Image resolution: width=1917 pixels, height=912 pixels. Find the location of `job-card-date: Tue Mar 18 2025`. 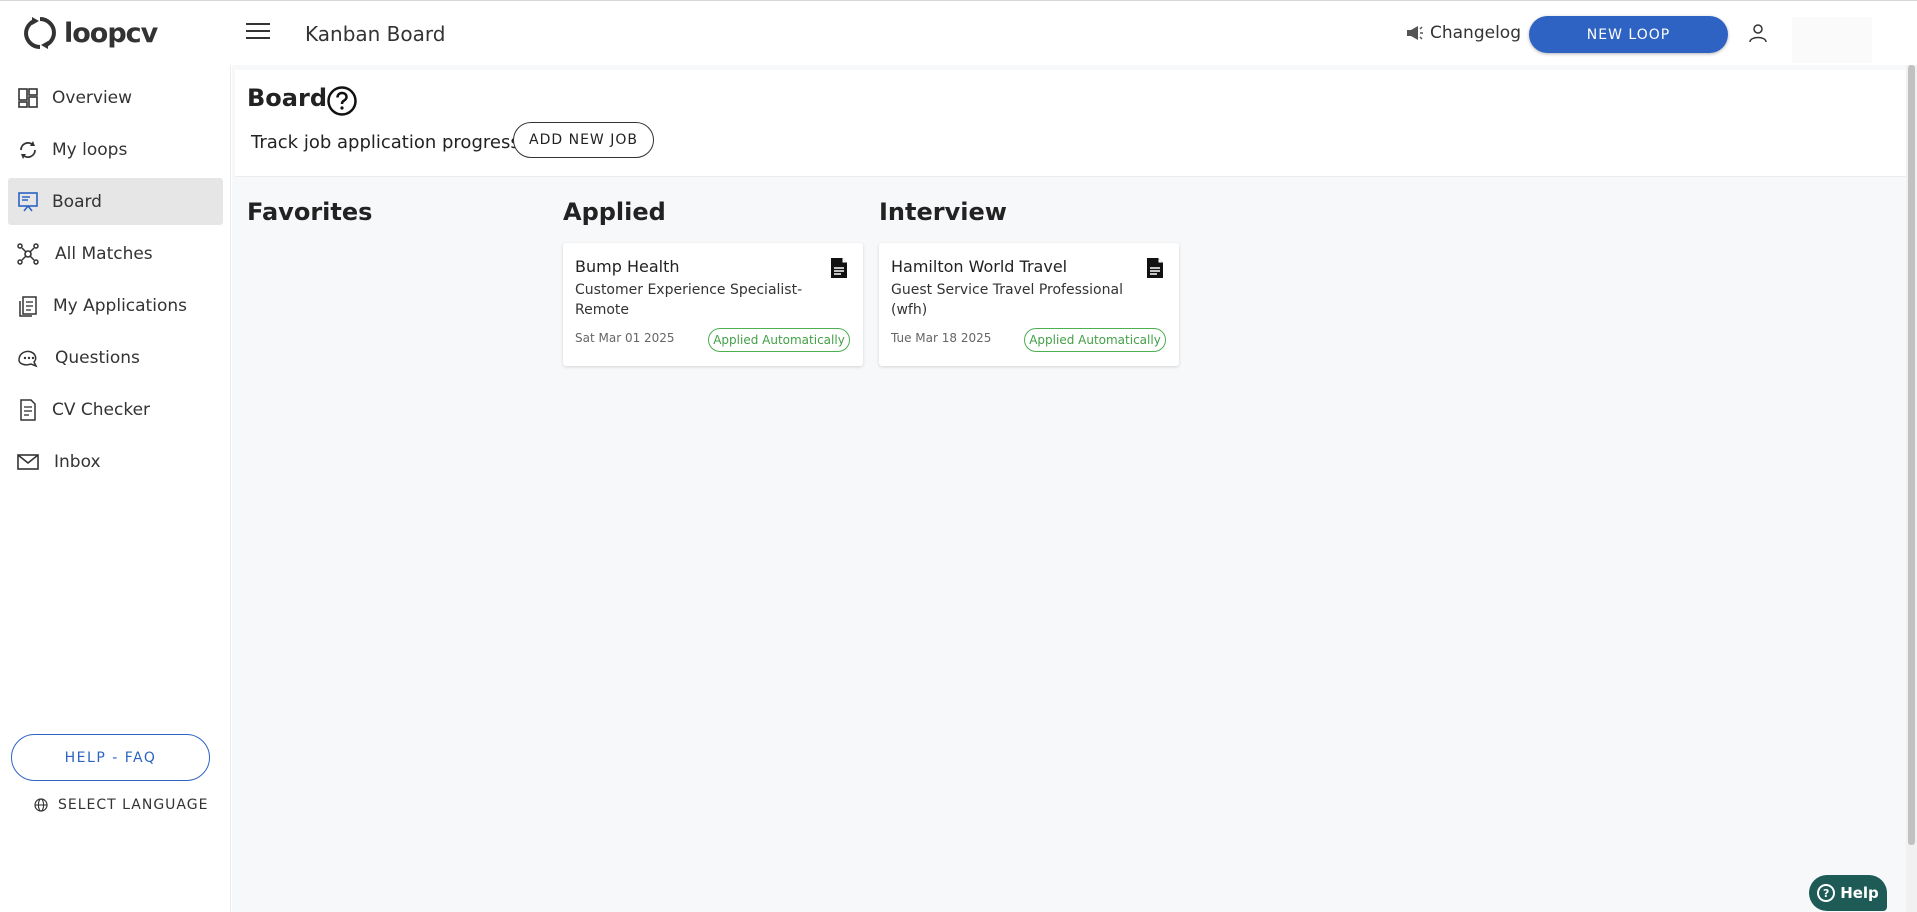

job-card-date: Tue Mar 18 2025 is located at coordinates (941, 338).